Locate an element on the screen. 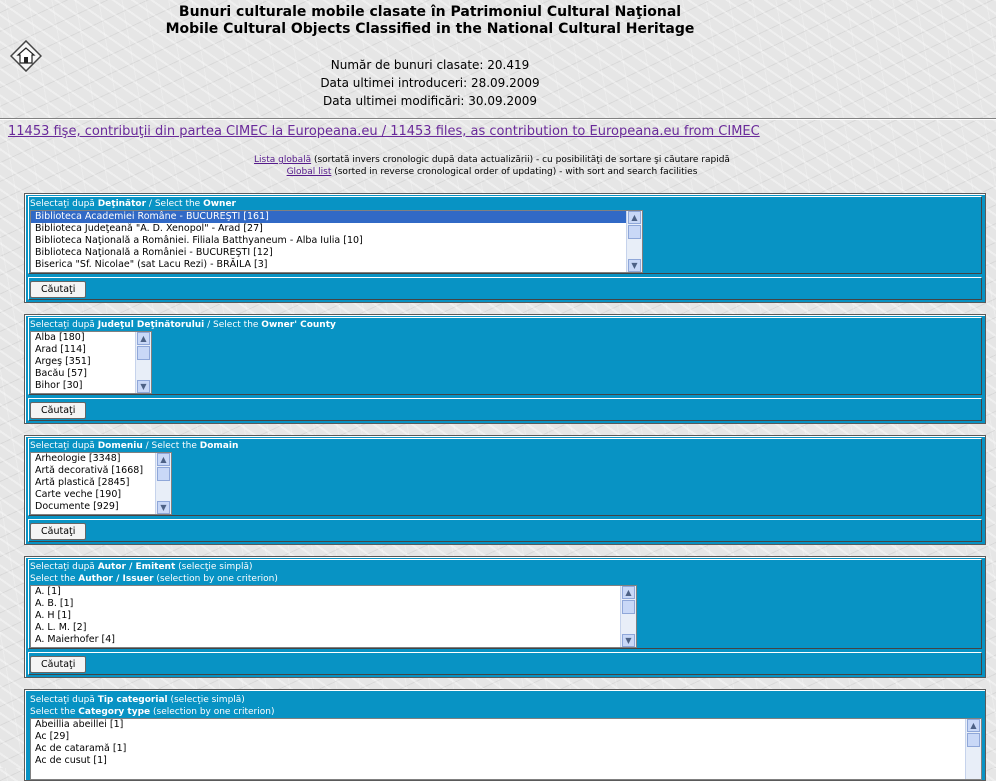 Image resolution: width=996 pixels, height=781 pixels. stats-last-entry: Data ultimei introduceri: 28.09.2009 is located at coordinates (430, 83).